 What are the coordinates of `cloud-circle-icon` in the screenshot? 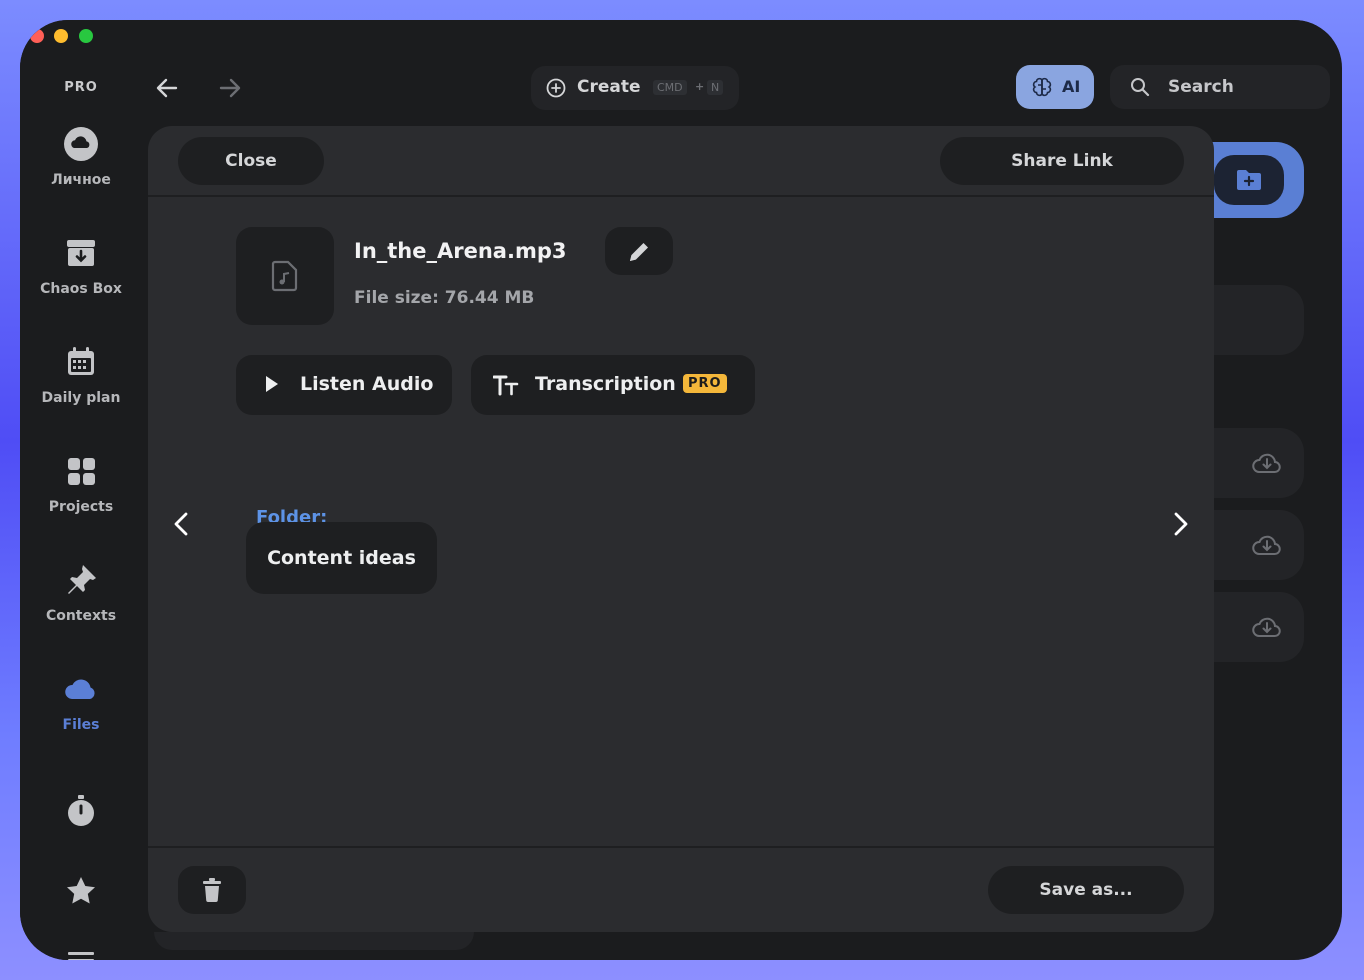 It's located at (81, 144).